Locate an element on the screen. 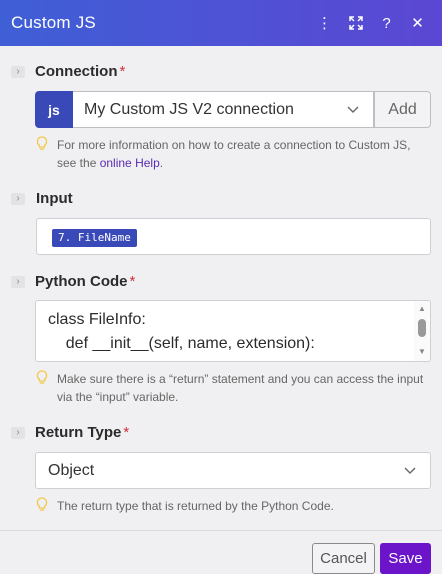 The height and width of the screenshot is (574, 442). scroll-thumb is located at coordinates (422, 328).